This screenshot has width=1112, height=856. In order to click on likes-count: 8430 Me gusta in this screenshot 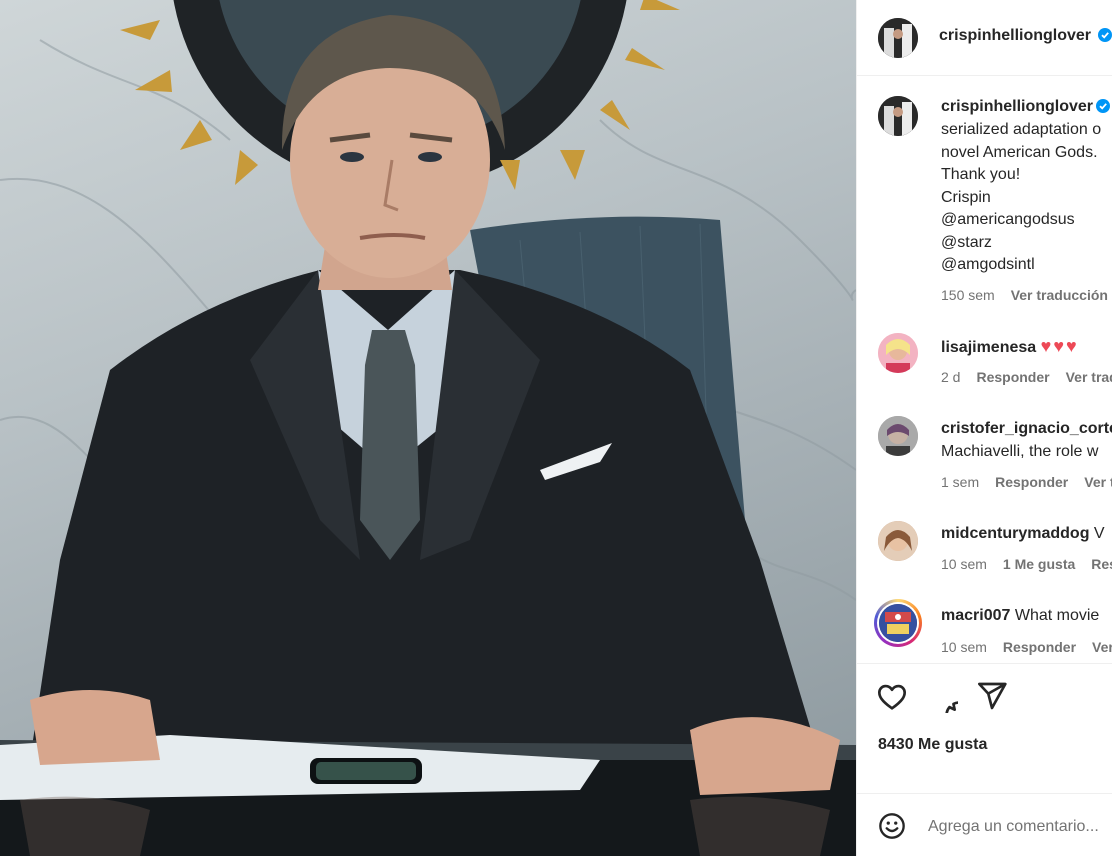, I will do `click(932, 745)`.